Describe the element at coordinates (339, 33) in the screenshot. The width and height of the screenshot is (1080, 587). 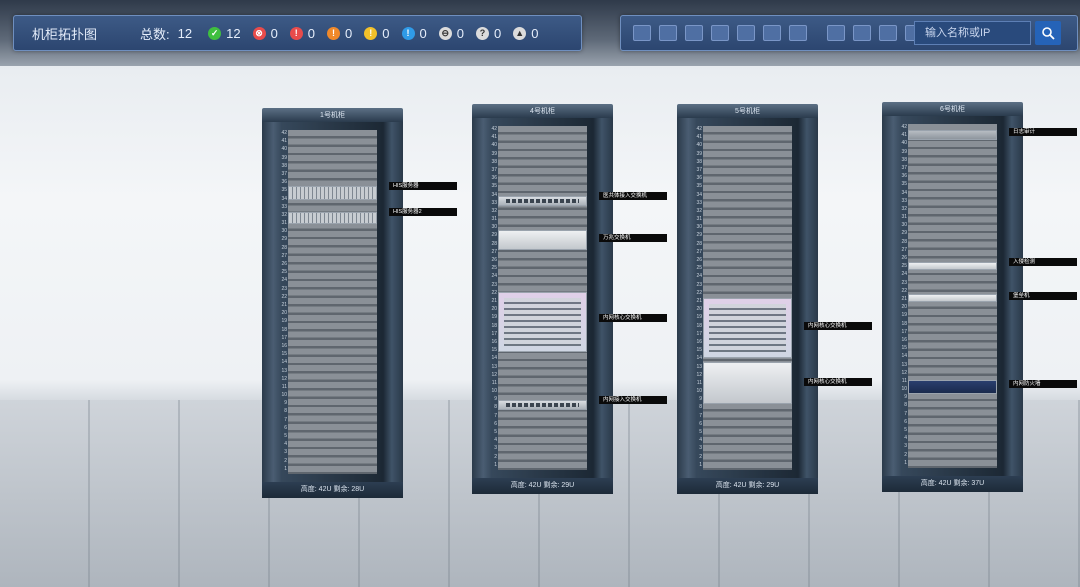
I see `stat-warning: ! 0` at that location.